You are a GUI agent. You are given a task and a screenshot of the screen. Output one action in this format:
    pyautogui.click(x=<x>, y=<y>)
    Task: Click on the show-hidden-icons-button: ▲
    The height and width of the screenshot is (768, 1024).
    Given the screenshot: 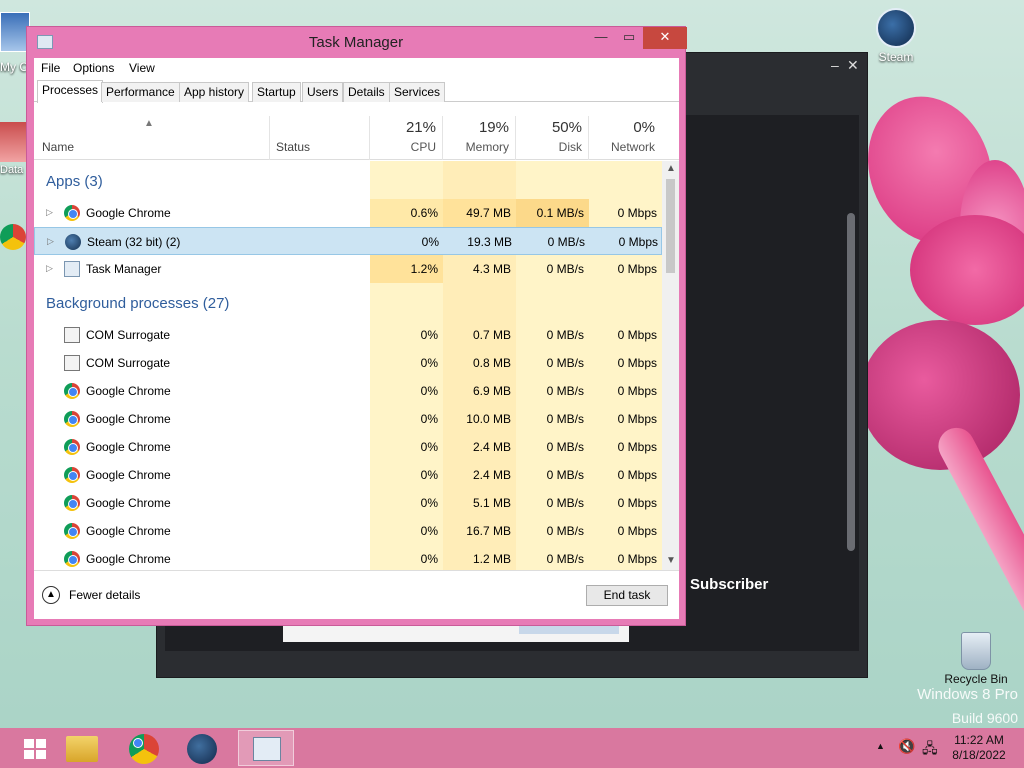 What is the action you would take?
    pyautogui.click(x=880, y=746)
    